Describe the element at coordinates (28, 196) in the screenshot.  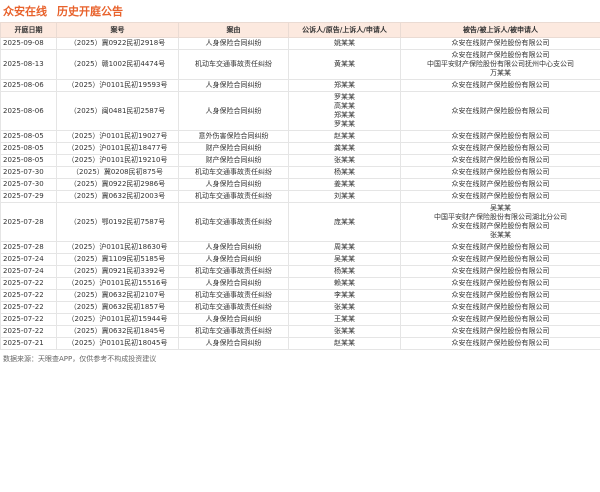
I see `hearing-date: 2025-07-29` at that location.